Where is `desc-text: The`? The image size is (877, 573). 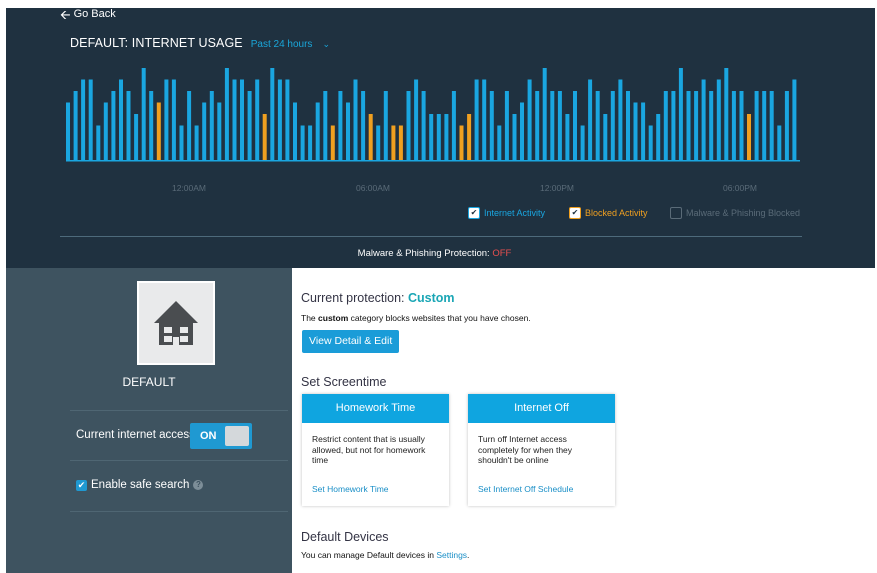
desc-text: The is located at coordinates (308, 318).